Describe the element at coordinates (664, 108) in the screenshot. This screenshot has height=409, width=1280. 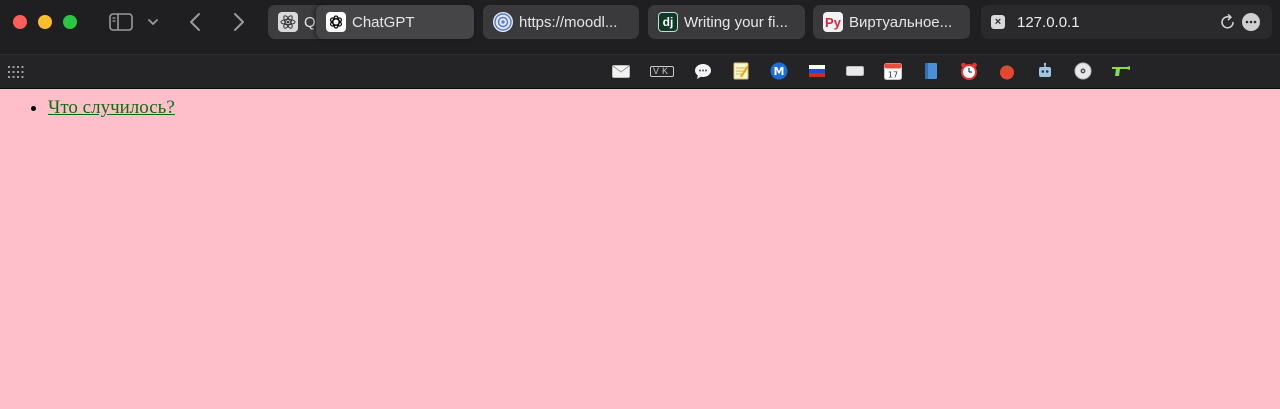
I see `list-item: Что случилось?` at that location.